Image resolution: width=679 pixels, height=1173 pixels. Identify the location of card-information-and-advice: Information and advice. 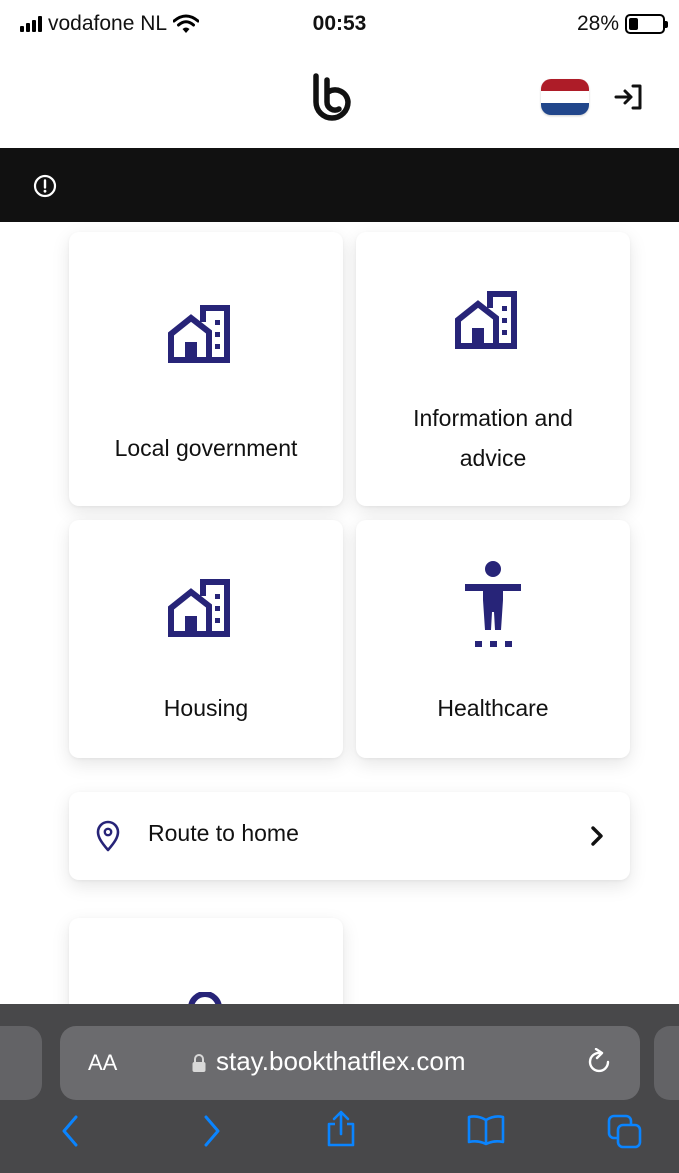
(493, 369).